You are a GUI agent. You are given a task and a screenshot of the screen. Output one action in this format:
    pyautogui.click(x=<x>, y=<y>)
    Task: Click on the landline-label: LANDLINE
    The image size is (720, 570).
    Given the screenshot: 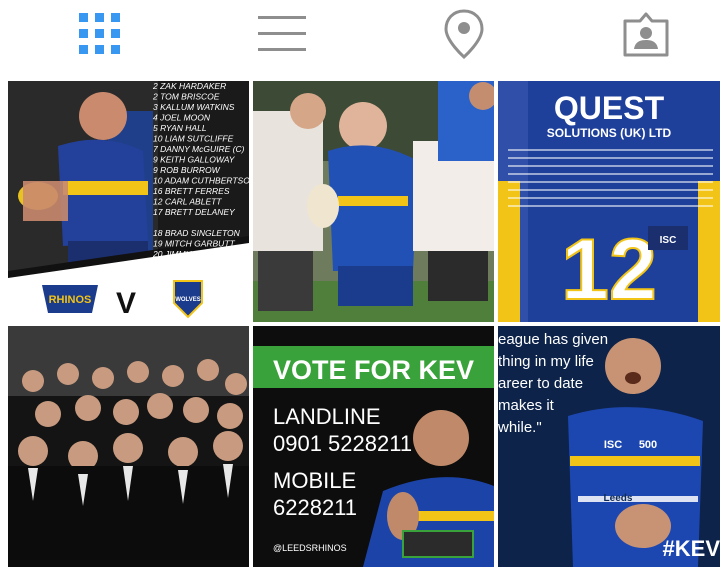 What is the action you would take?
    pyautogui.click(x=327, y=416)
    